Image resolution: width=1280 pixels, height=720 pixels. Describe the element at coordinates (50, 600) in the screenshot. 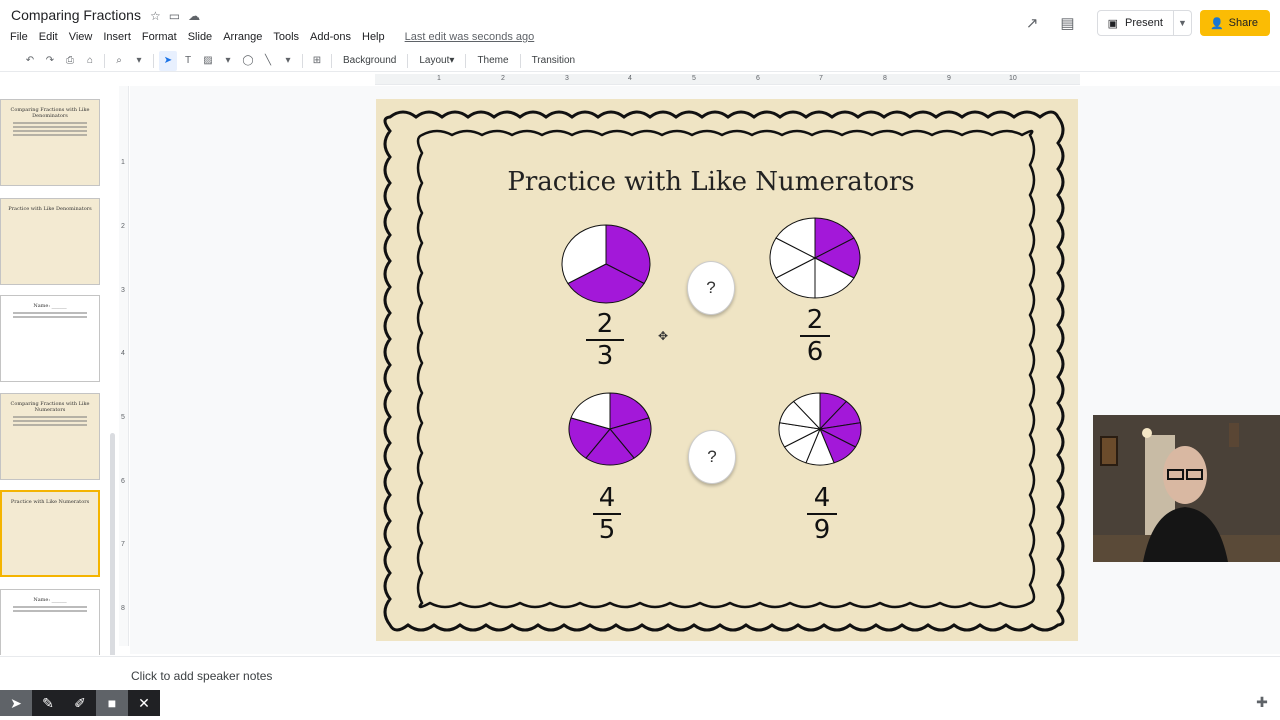

I see `thumbnail-title: Name: ______` at that location.